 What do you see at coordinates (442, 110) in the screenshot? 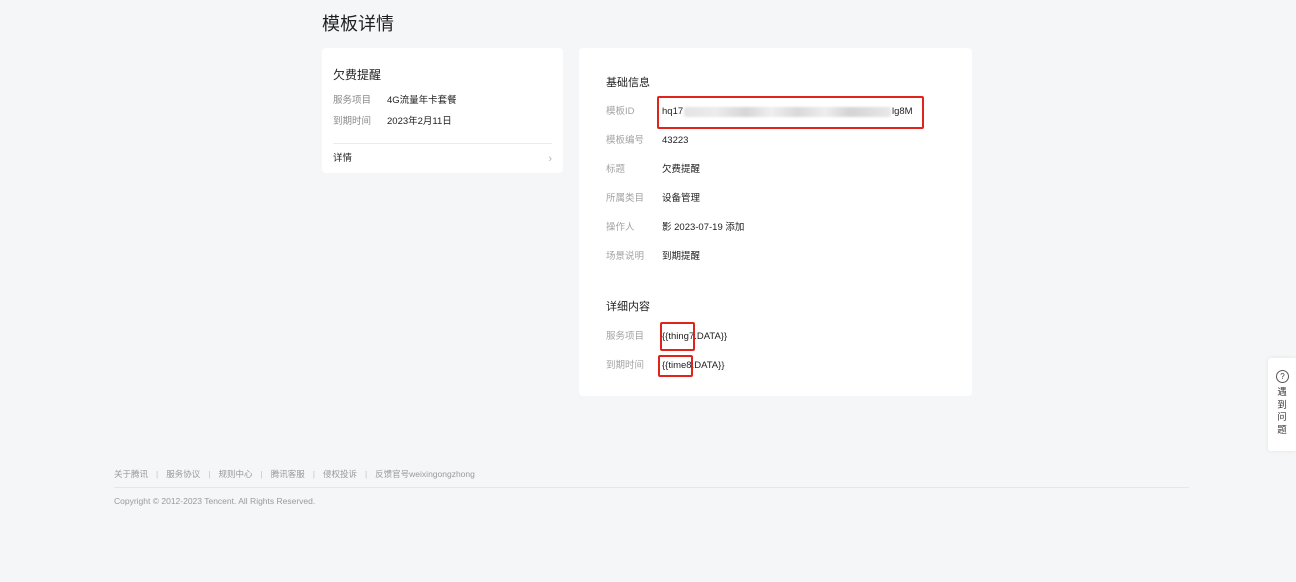
I see `message-preview-card: 欠费提醒 服务项目 4G流量年卡套餐 到期时间 2023年2月11日 详情 ›` at bounding box center [442, 110].